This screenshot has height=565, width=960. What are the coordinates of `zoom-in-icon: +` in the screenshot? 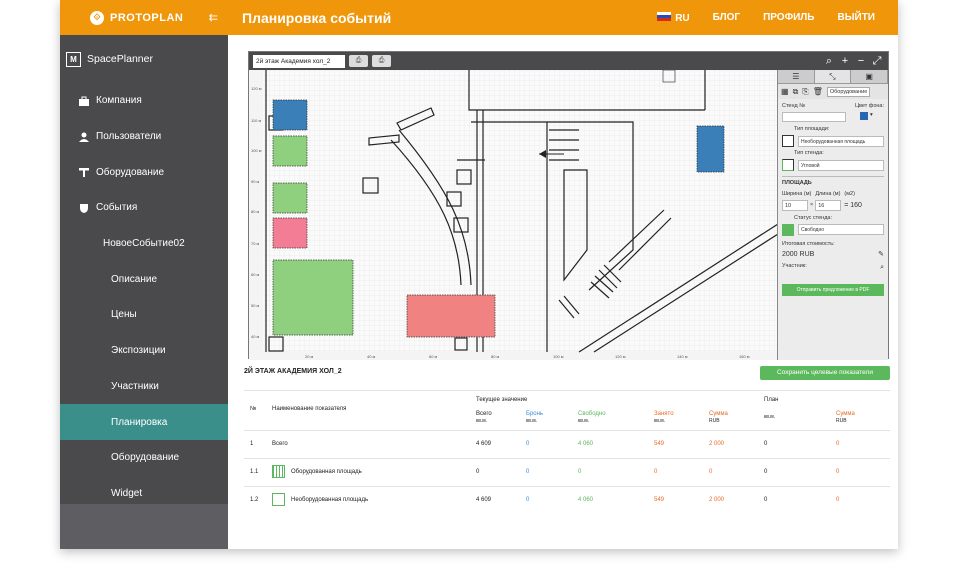 It's located at (845, 61).